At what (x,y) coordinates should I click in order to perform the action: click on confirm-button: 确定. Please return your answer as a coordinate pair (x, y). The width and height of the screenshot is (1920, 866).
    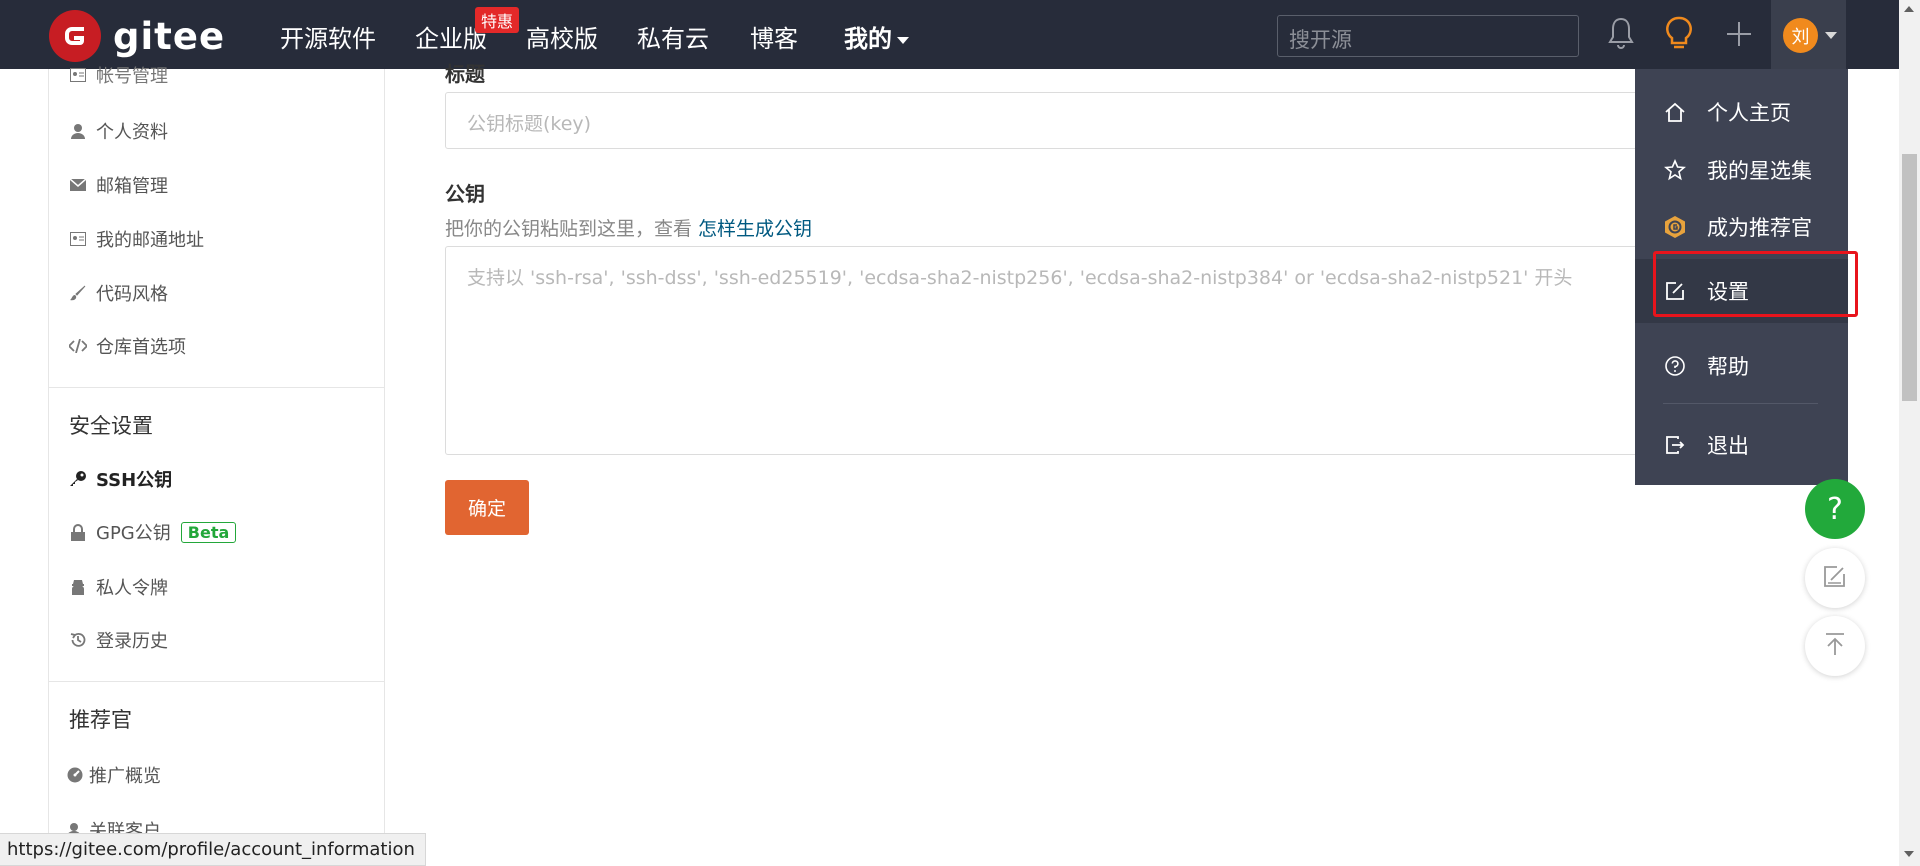
    Looking at the image, I should click on (487, 507).